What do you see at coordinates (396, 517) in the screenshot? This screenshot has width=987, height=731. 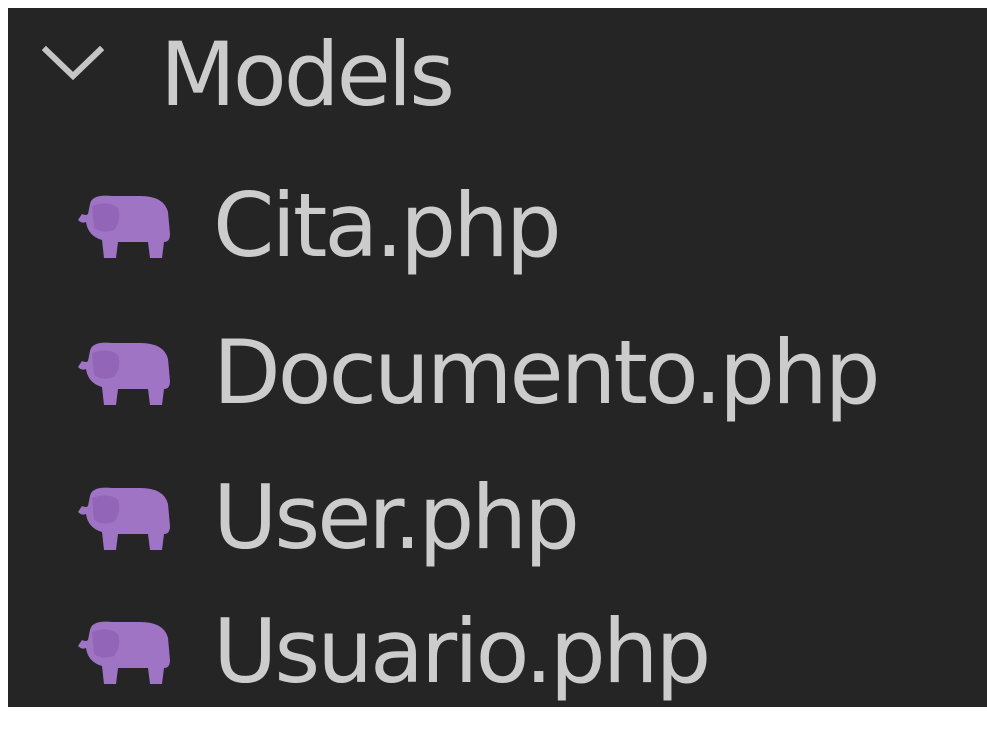 I see `file-label: User.php` at bounding box center [396, 517].